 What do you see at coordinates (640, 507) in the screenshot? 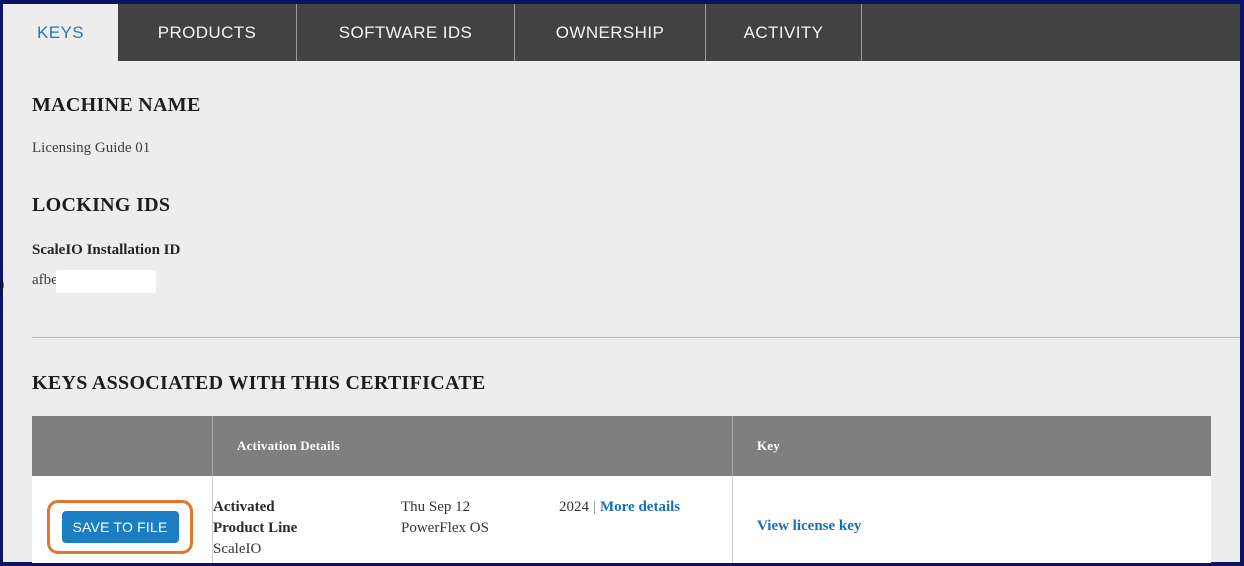
I see `more-details-link: More details` at bounding box center [640, 507].